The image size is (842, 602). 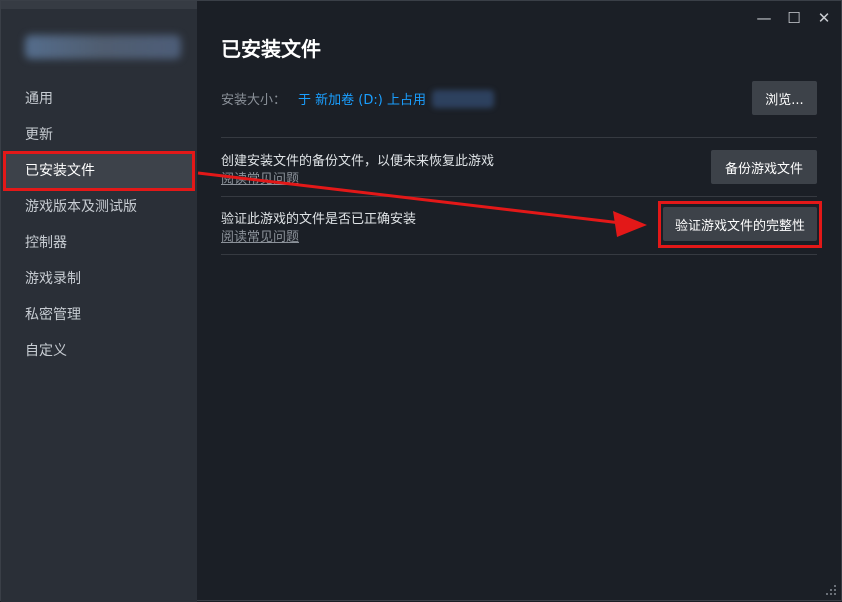 What do you see at coordinates (764, 18) in the screenshot?
I see `minimize-icon: —` at bounding box center [764, 18].